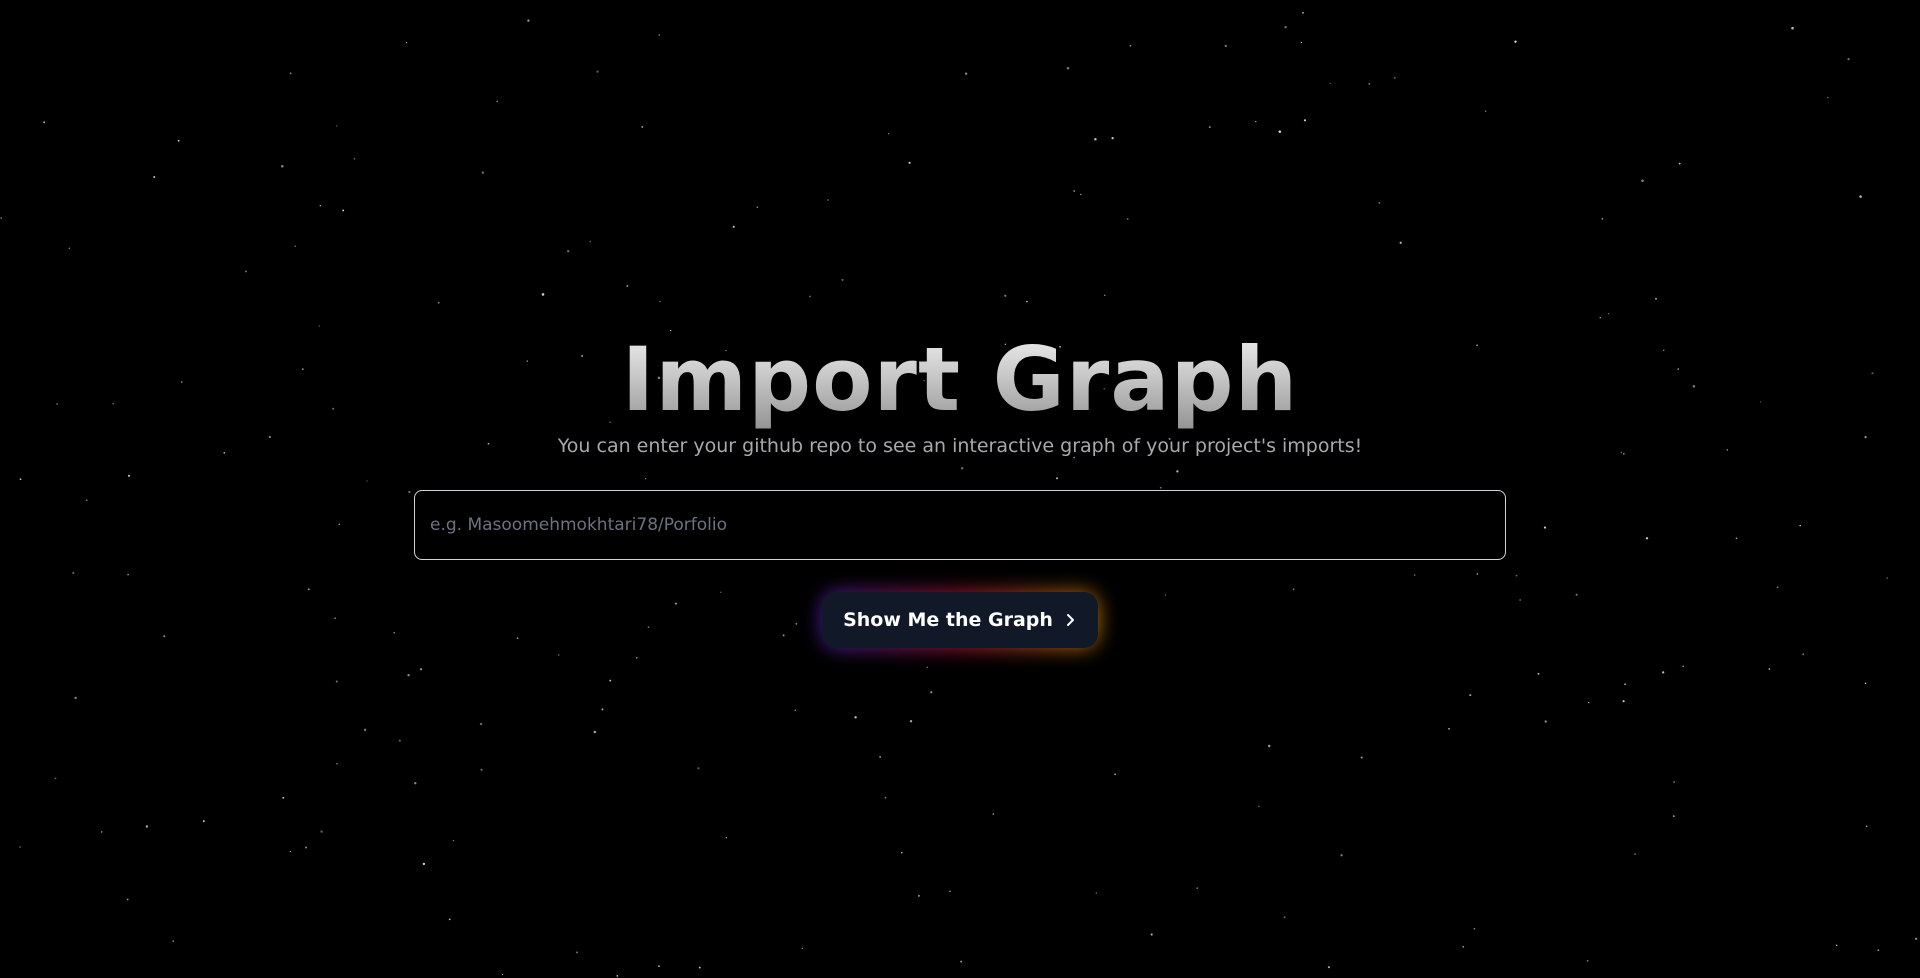 This screenshot has height=978, width=1920. What do you see at coordinates (1070, 620) in the screenshot?
I see `chevron-right-icon` at bounding box center [1070, 620].